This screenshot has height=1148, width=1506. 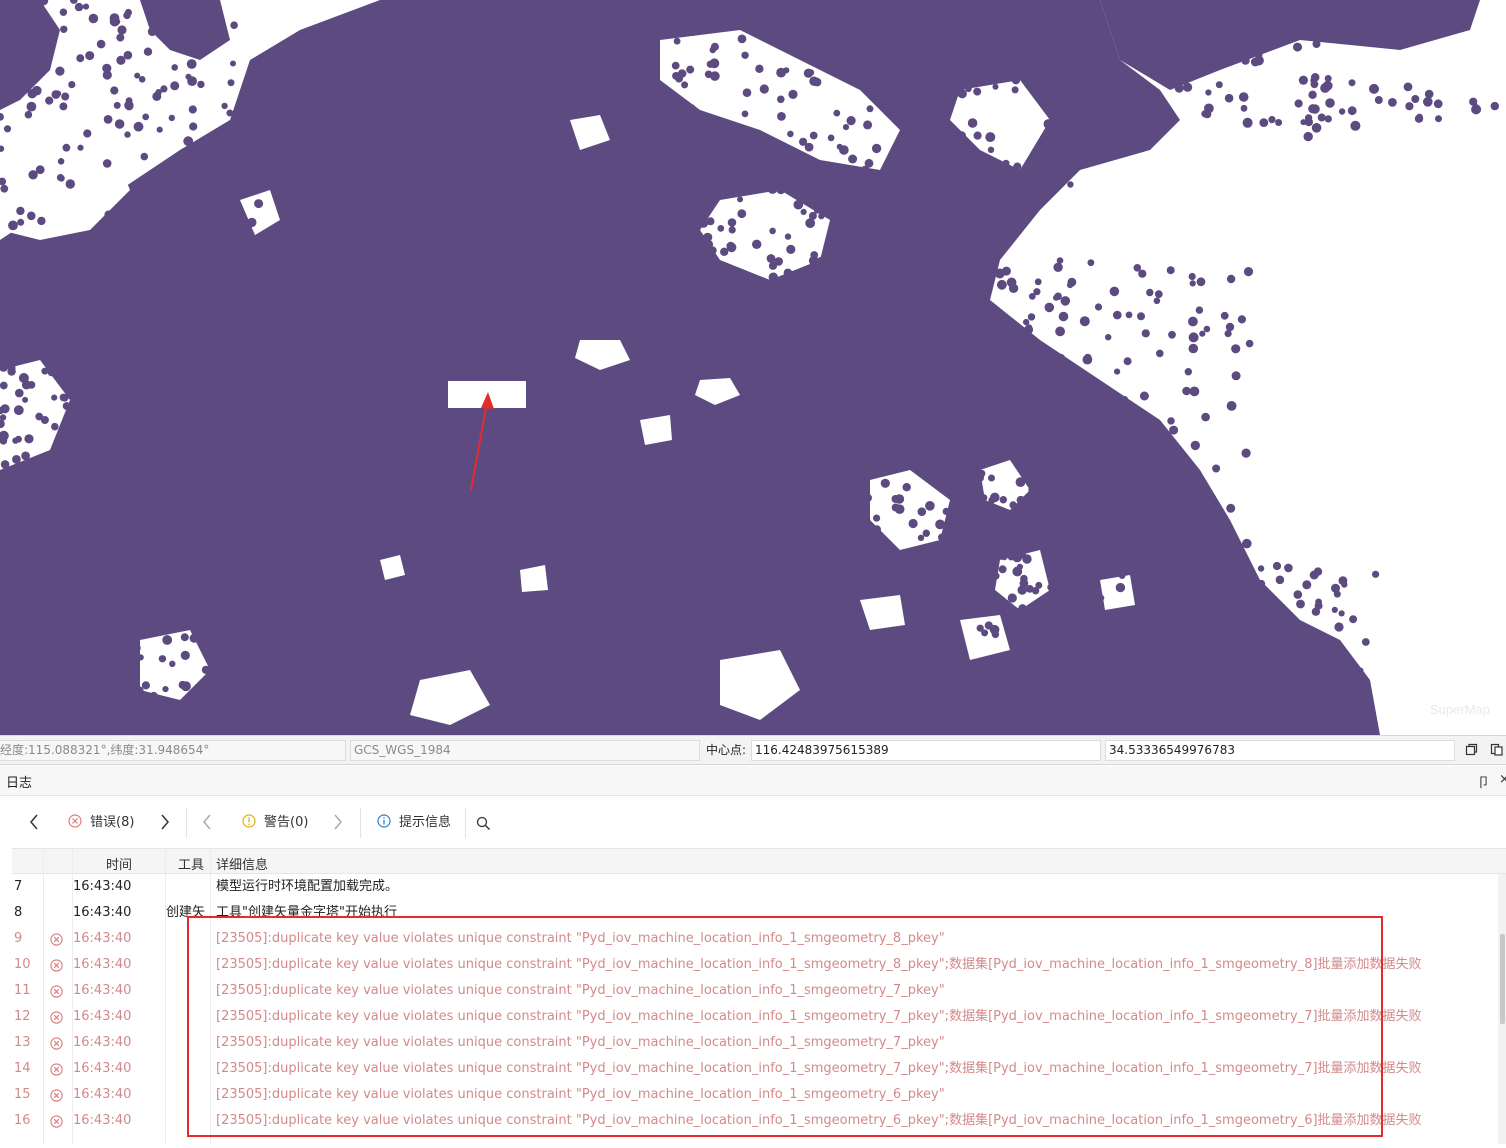 I want to click on log-row-index: 14, so click(x=22, y=1068).